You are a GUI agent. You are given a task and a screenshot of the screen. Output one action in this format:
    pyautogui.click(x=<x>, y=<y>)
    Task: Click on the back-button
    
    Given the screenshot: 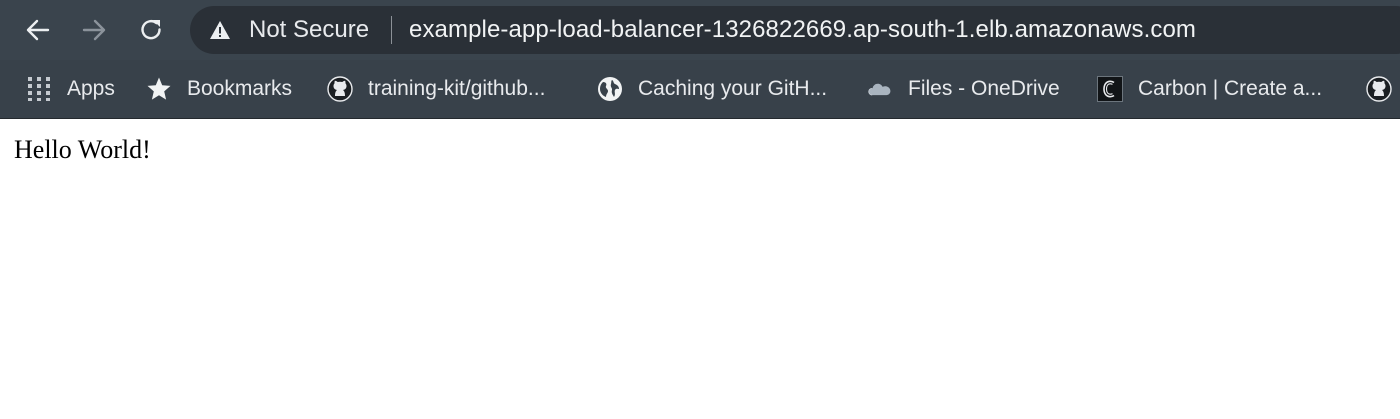 What is the action you would take?
    pyautogui.click(x=38, y=30)
    